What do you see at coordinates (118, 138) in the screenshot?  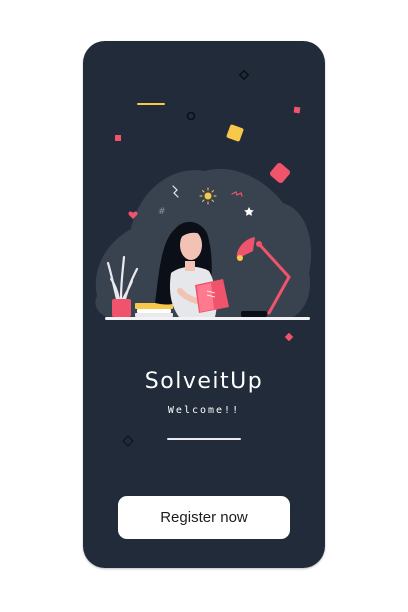 I see `square-pink-small-icon` at bounding box center [118, 138].